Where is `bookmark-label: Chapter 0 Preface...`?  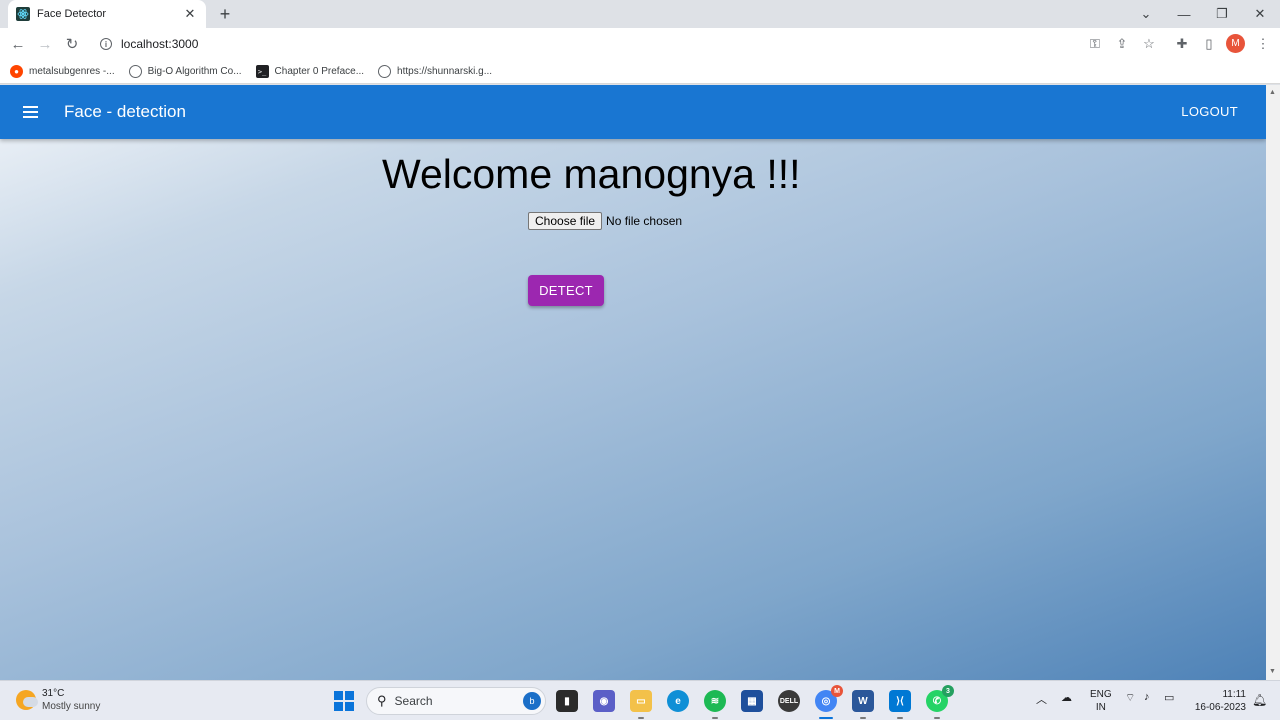 bookmark-label: Chapter 0 Preface... is located at coordinates (319, 71).